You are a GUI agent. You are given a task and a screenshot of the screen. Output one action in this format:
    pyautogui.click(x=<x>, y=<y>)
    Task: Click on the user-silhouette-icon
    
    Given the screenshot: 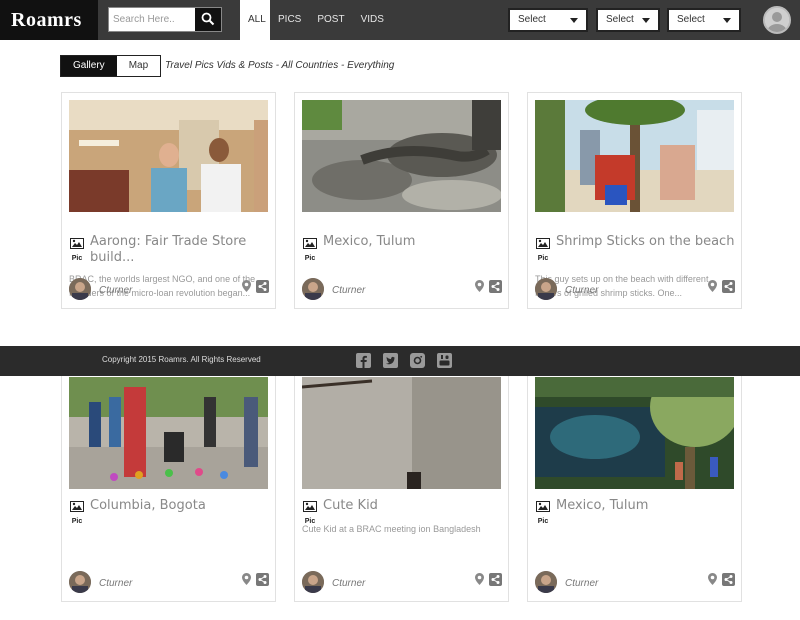 What is the action you would take?
    pyautogui.click(x=777, y=20)
    